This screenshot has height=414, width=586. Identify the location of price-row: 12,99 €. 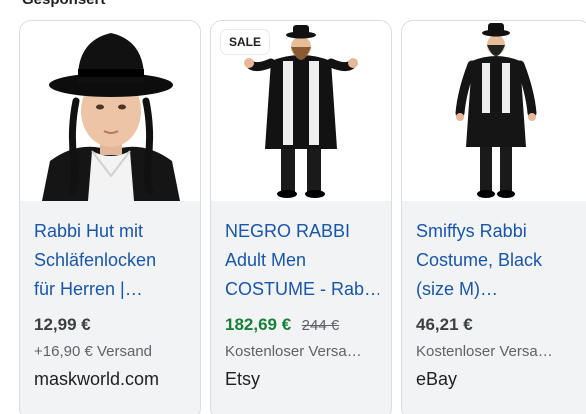
(62, 325).